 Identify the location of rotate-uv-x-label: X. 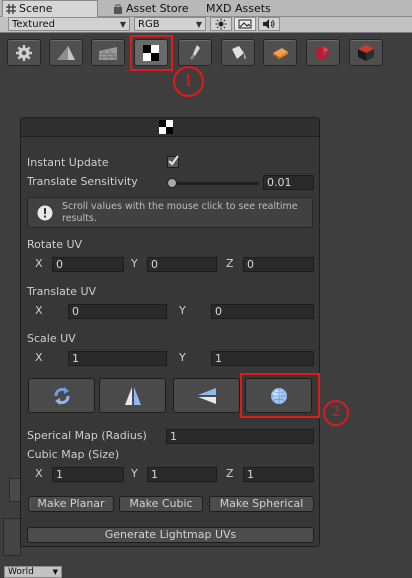
(39, 263).